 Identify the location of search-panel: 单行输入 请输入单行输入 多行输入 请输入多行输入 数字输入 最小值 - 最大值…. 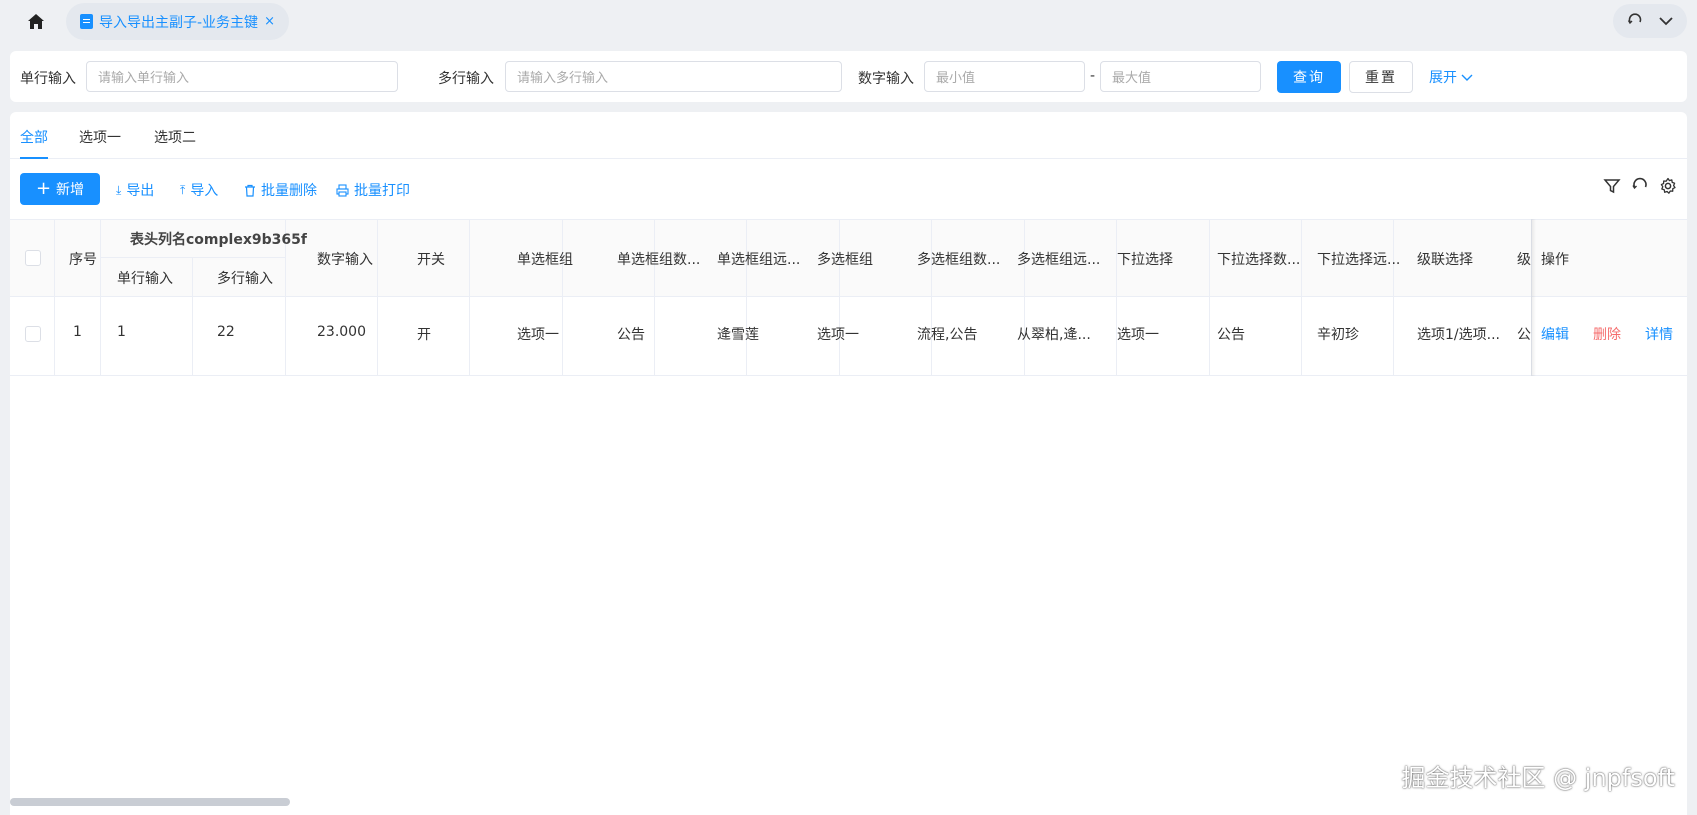
(848, 76).